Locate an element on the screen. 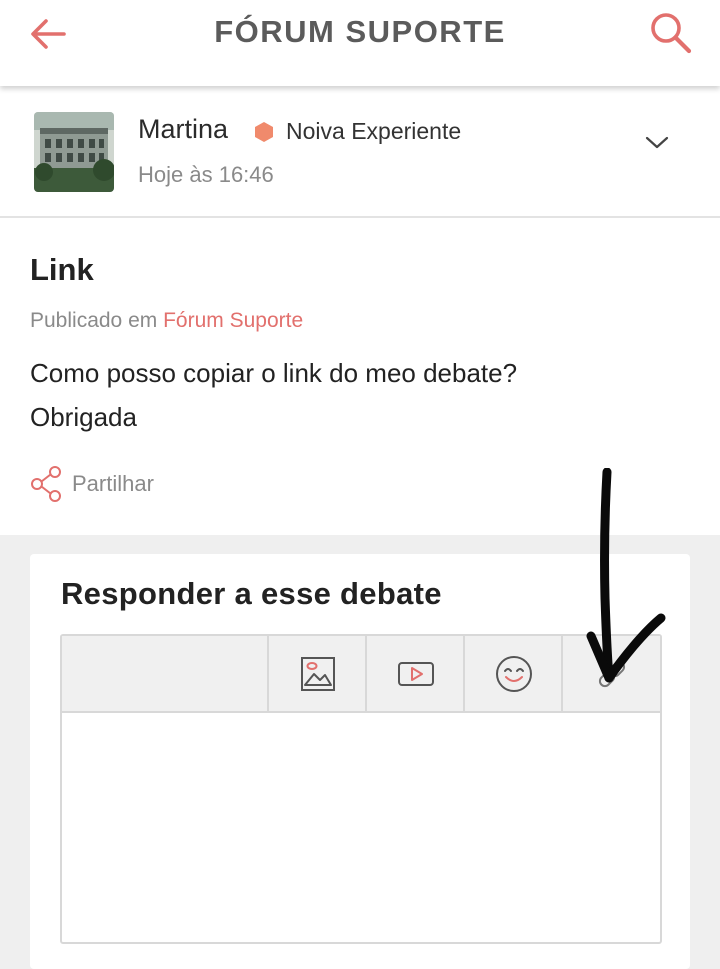  post-author-header: Martina Noiva Experiente Hoje às 16:46 is located at coordinates (360, 154).